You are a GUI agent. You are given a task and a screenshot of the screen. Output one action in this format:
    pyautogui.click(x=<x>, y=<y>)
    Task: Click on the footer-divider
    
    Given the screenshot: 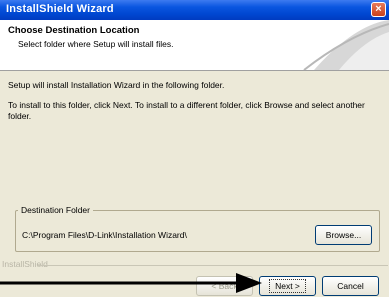 What is the action you would take?
    pyautogui.click(x=213, y=265)
    